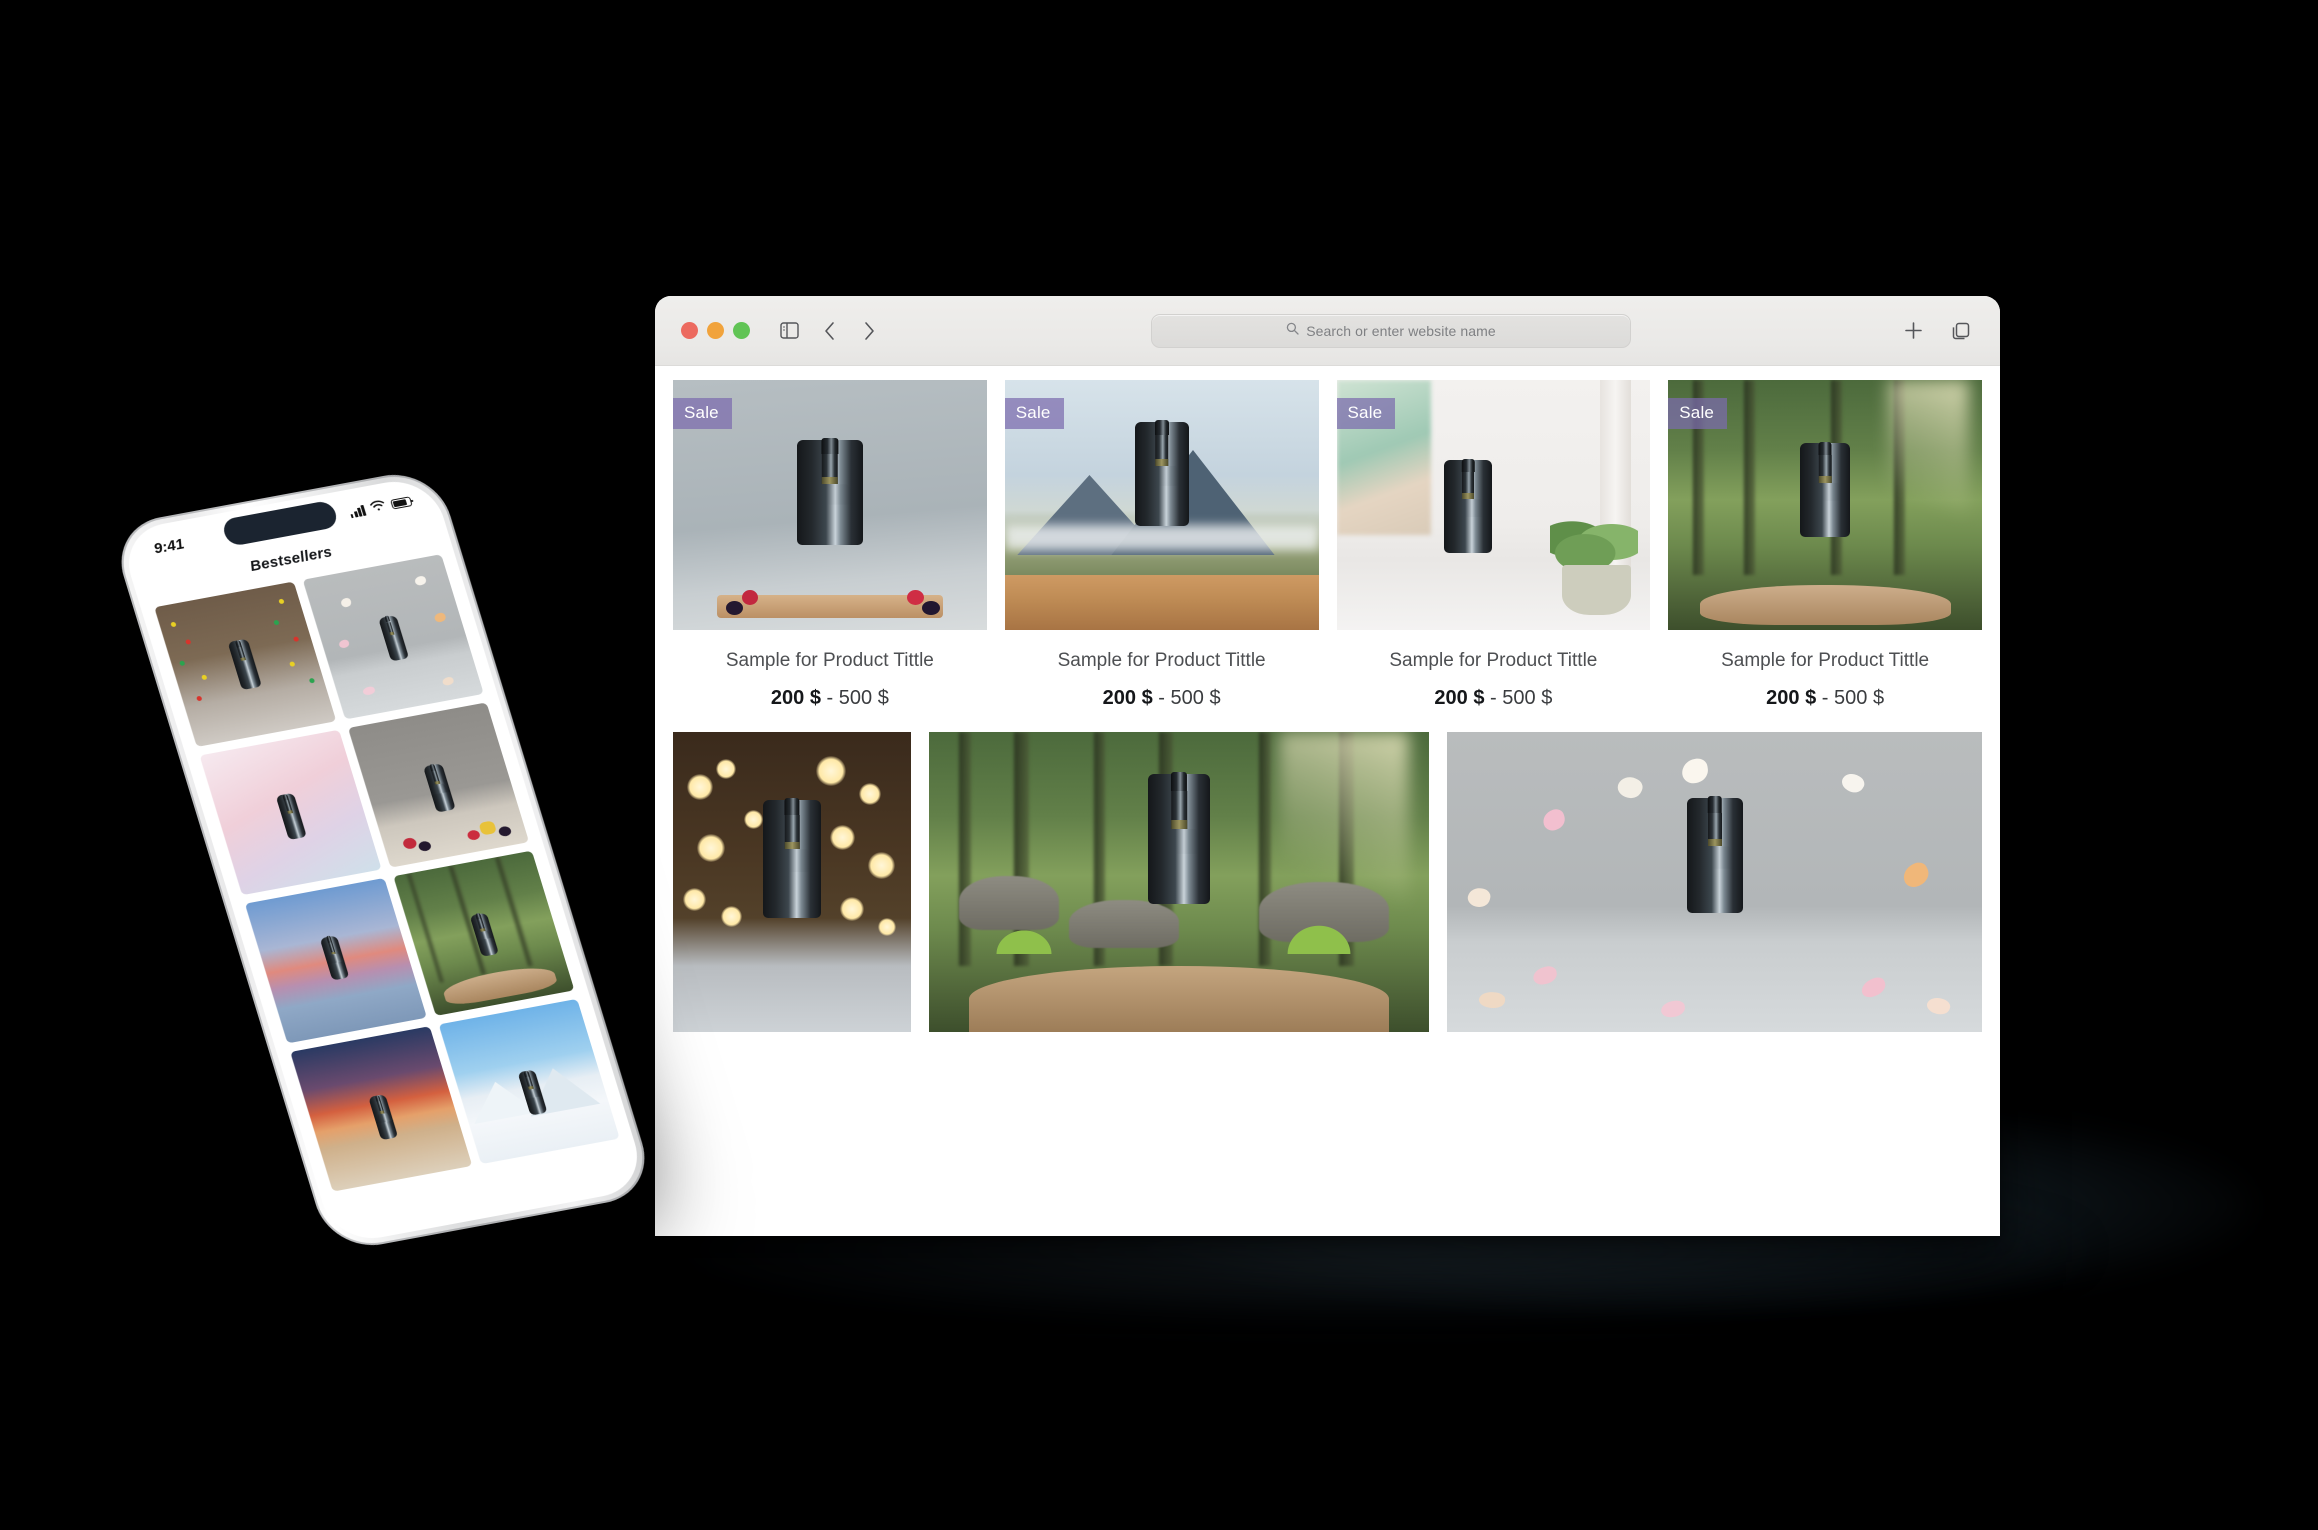  I want to click on scene-petals-grey, so click(393, 637).